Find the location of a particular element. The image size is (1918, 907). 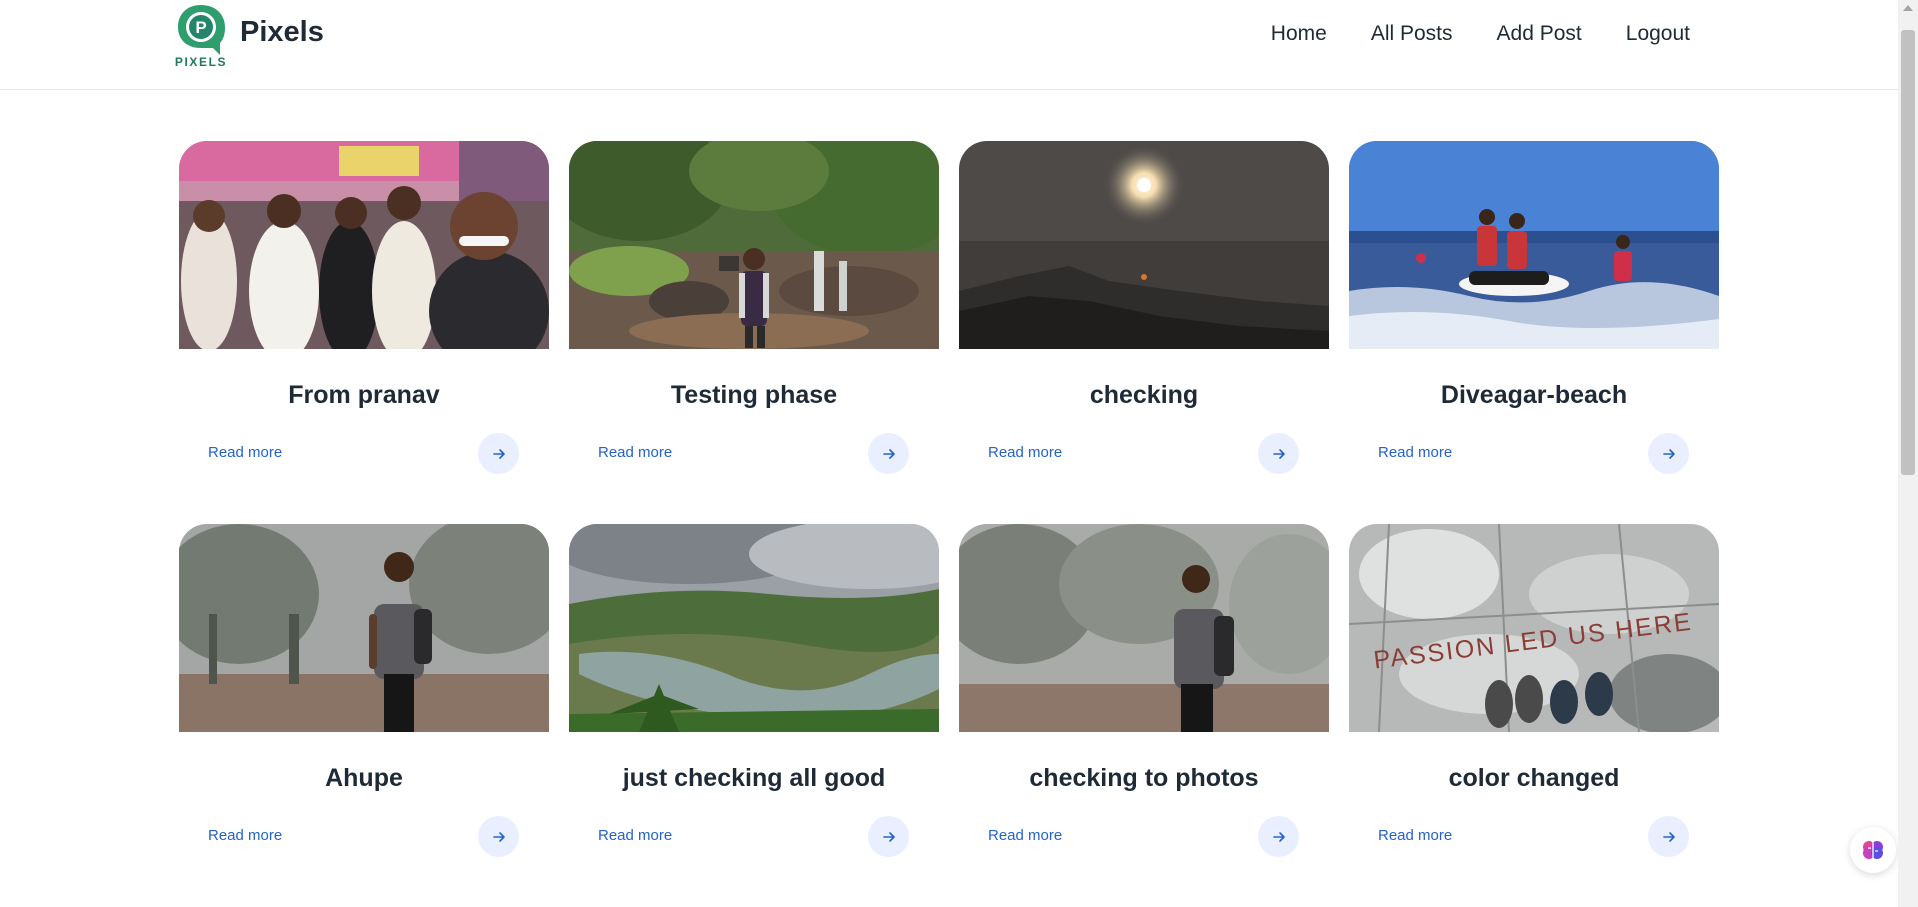

scroll-up-arrow-icon is located at coordinates (1908, 8).